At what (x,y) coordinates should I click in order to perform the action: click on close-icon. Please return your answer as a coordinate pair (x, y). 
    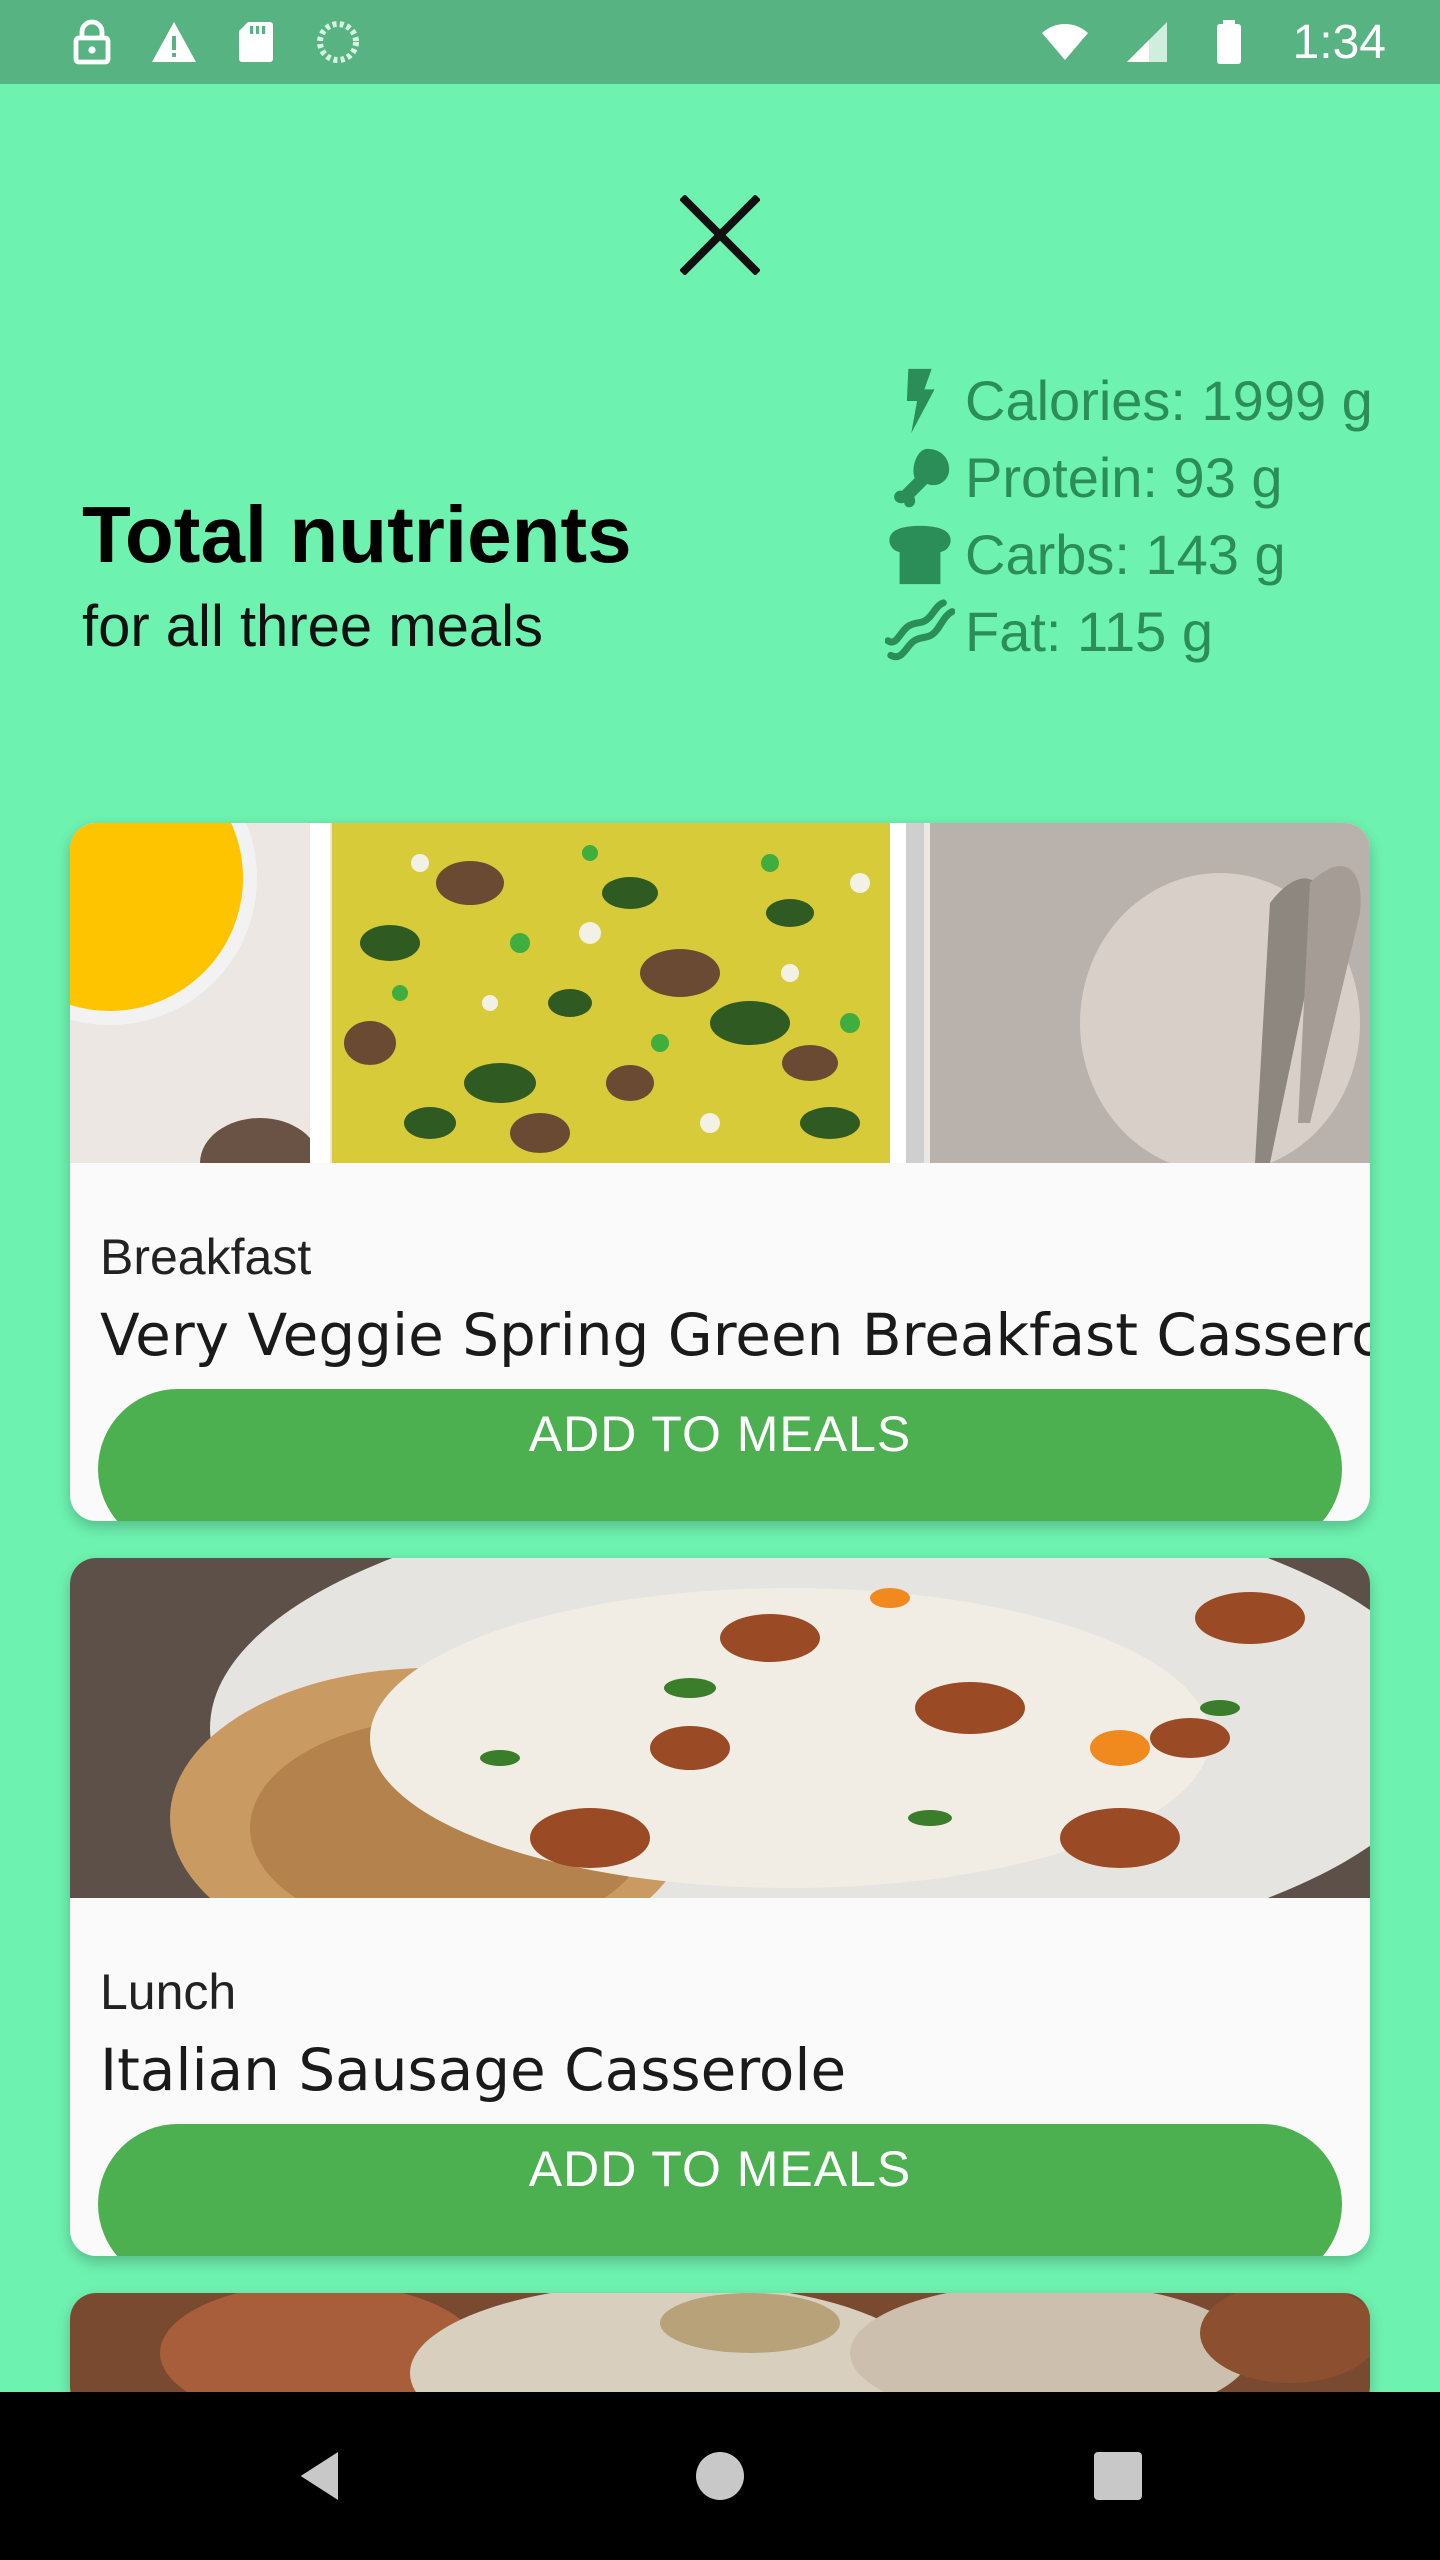
    Looking at the image, I should click on (720, 235).